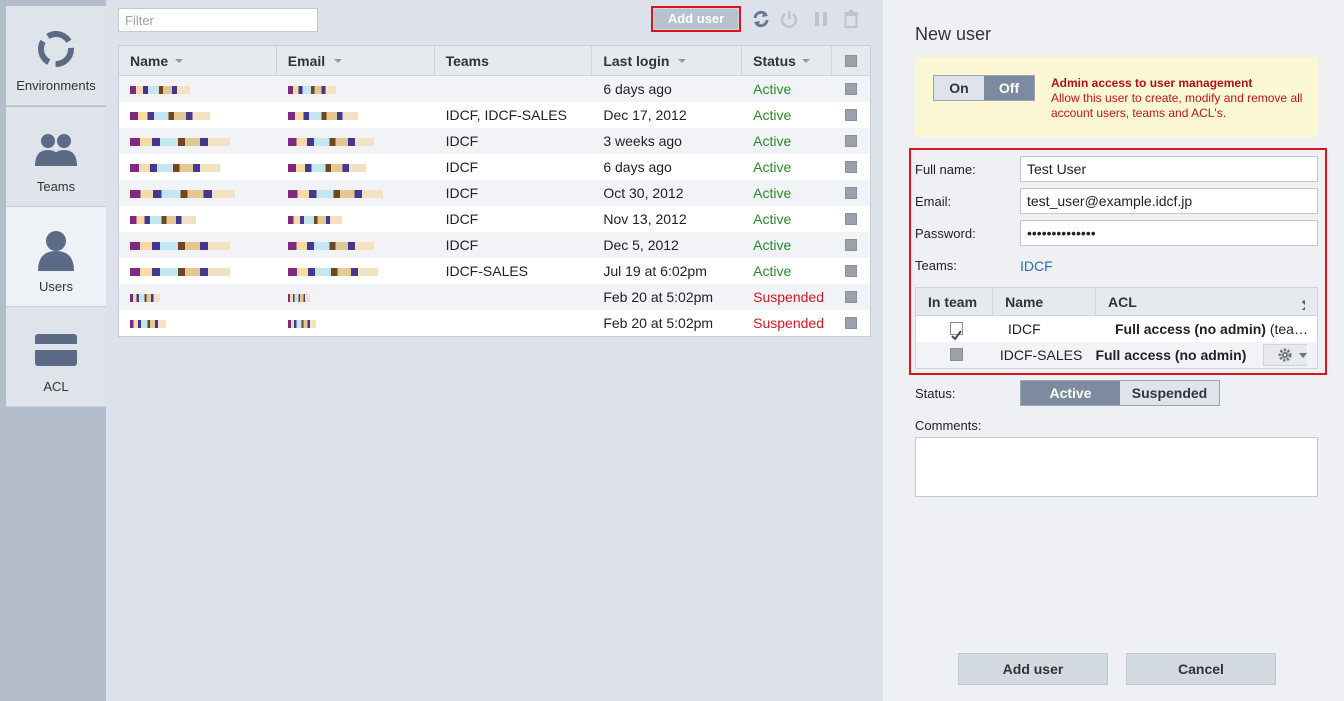 This screenshot has width=1344, height=701. Describe the element at coordinates (494, 219) in the screenshot. I see `table-row: IDCF Nov 13, 2012 Active` at that location.